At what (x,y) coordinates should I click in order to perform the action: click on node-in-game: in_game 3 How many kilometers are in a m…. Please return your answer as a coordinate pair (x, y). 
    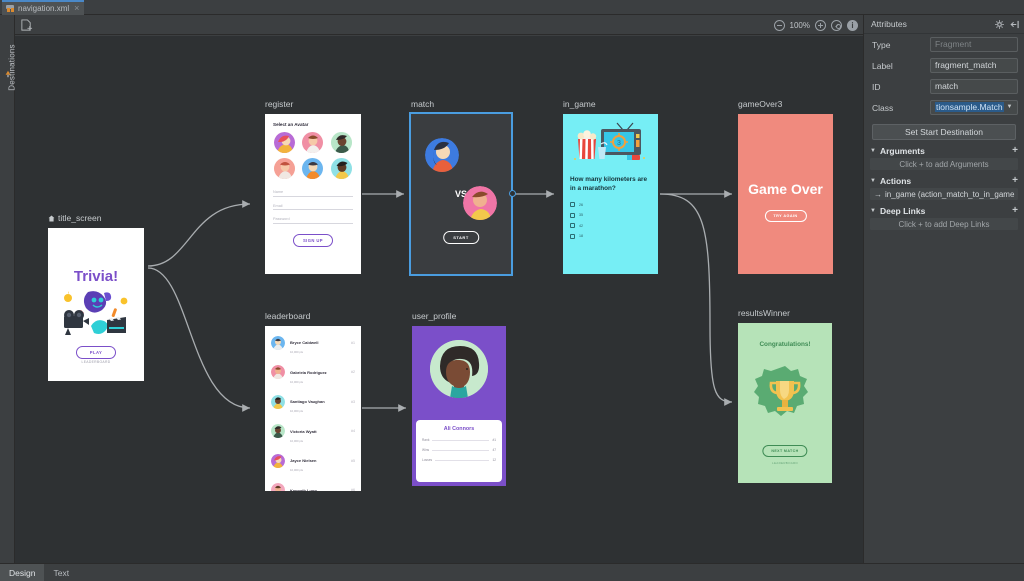
    Looking at the image, I should click on (610, 186).